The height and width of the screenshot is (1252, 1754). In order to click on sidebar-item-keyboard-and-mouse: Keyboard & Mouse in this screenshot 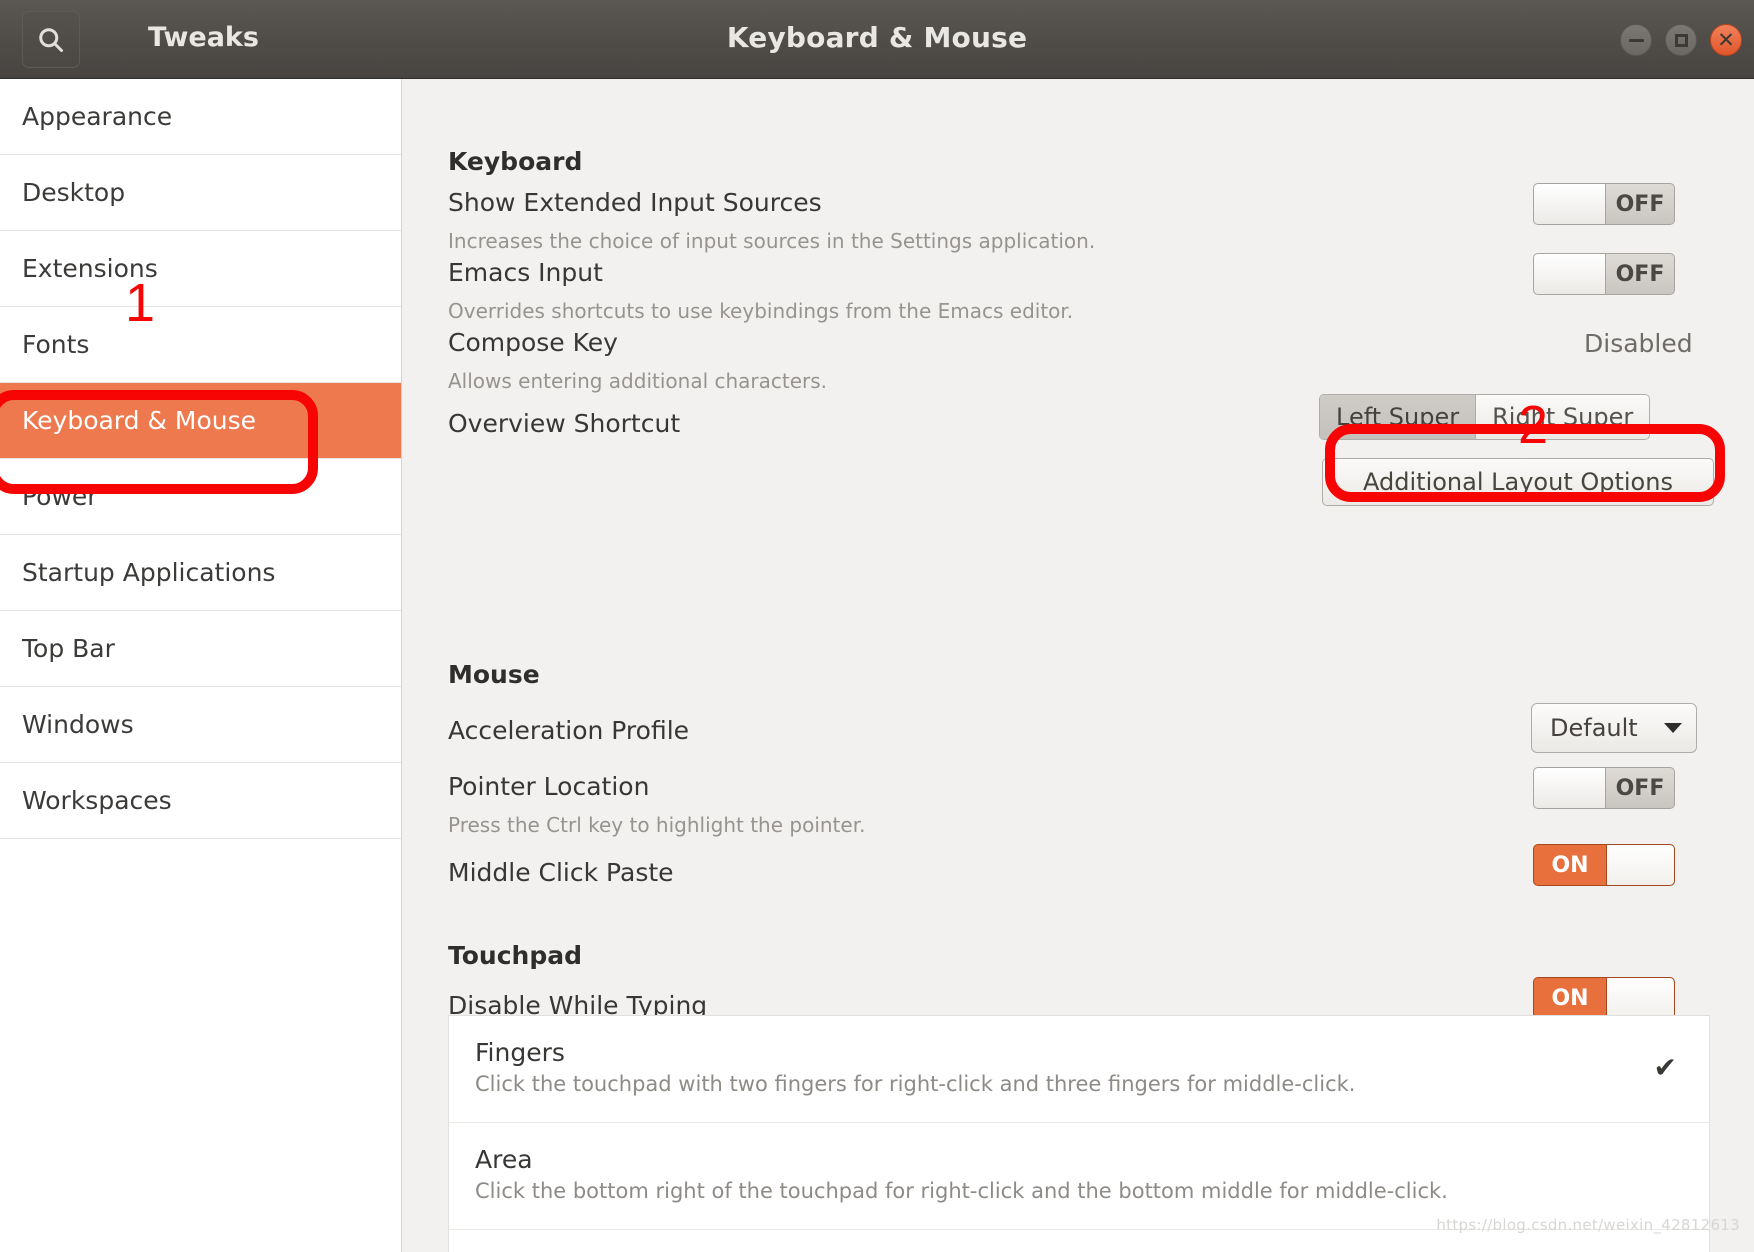, I will do `click(200, 421)`.